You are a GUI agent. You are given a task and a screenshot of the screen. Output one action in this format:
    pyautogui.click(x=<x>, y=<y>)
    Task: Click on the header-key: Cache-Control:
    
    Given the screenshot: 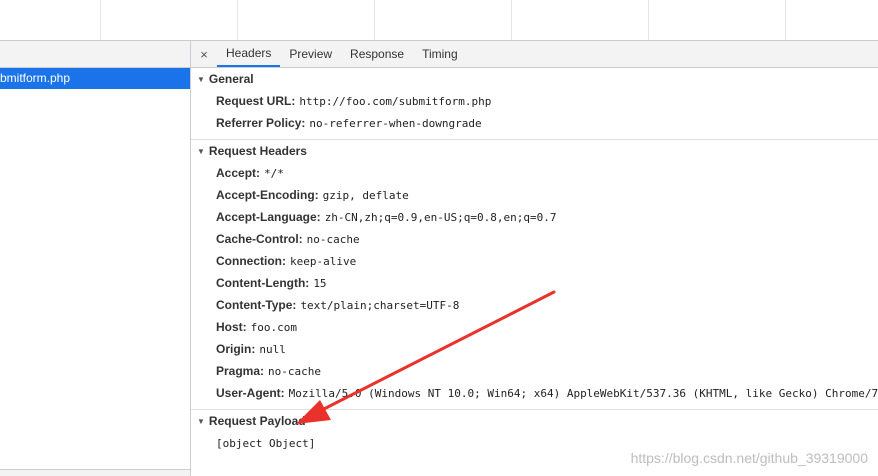 What is the action you would take?
    pyautogui.click(x=259, y=239)
    